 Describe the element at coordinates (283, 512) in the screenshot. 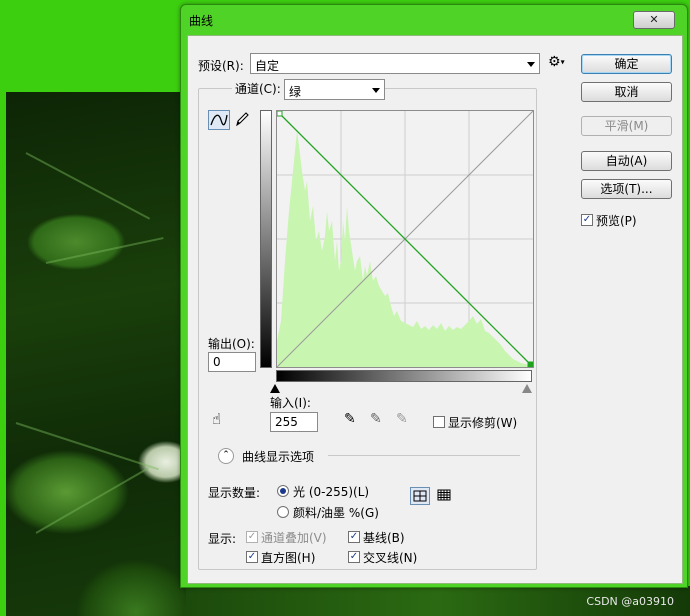

I see `pigment-radio` at that location.